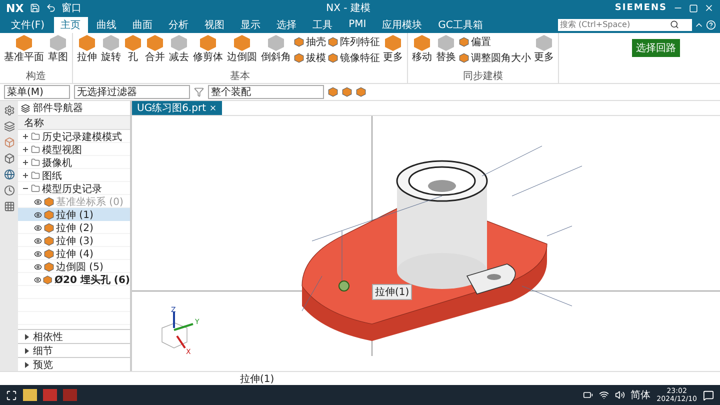  Describe the element at coordinates (9, 206) in the screenshot. I see `grid-icon` at that location.